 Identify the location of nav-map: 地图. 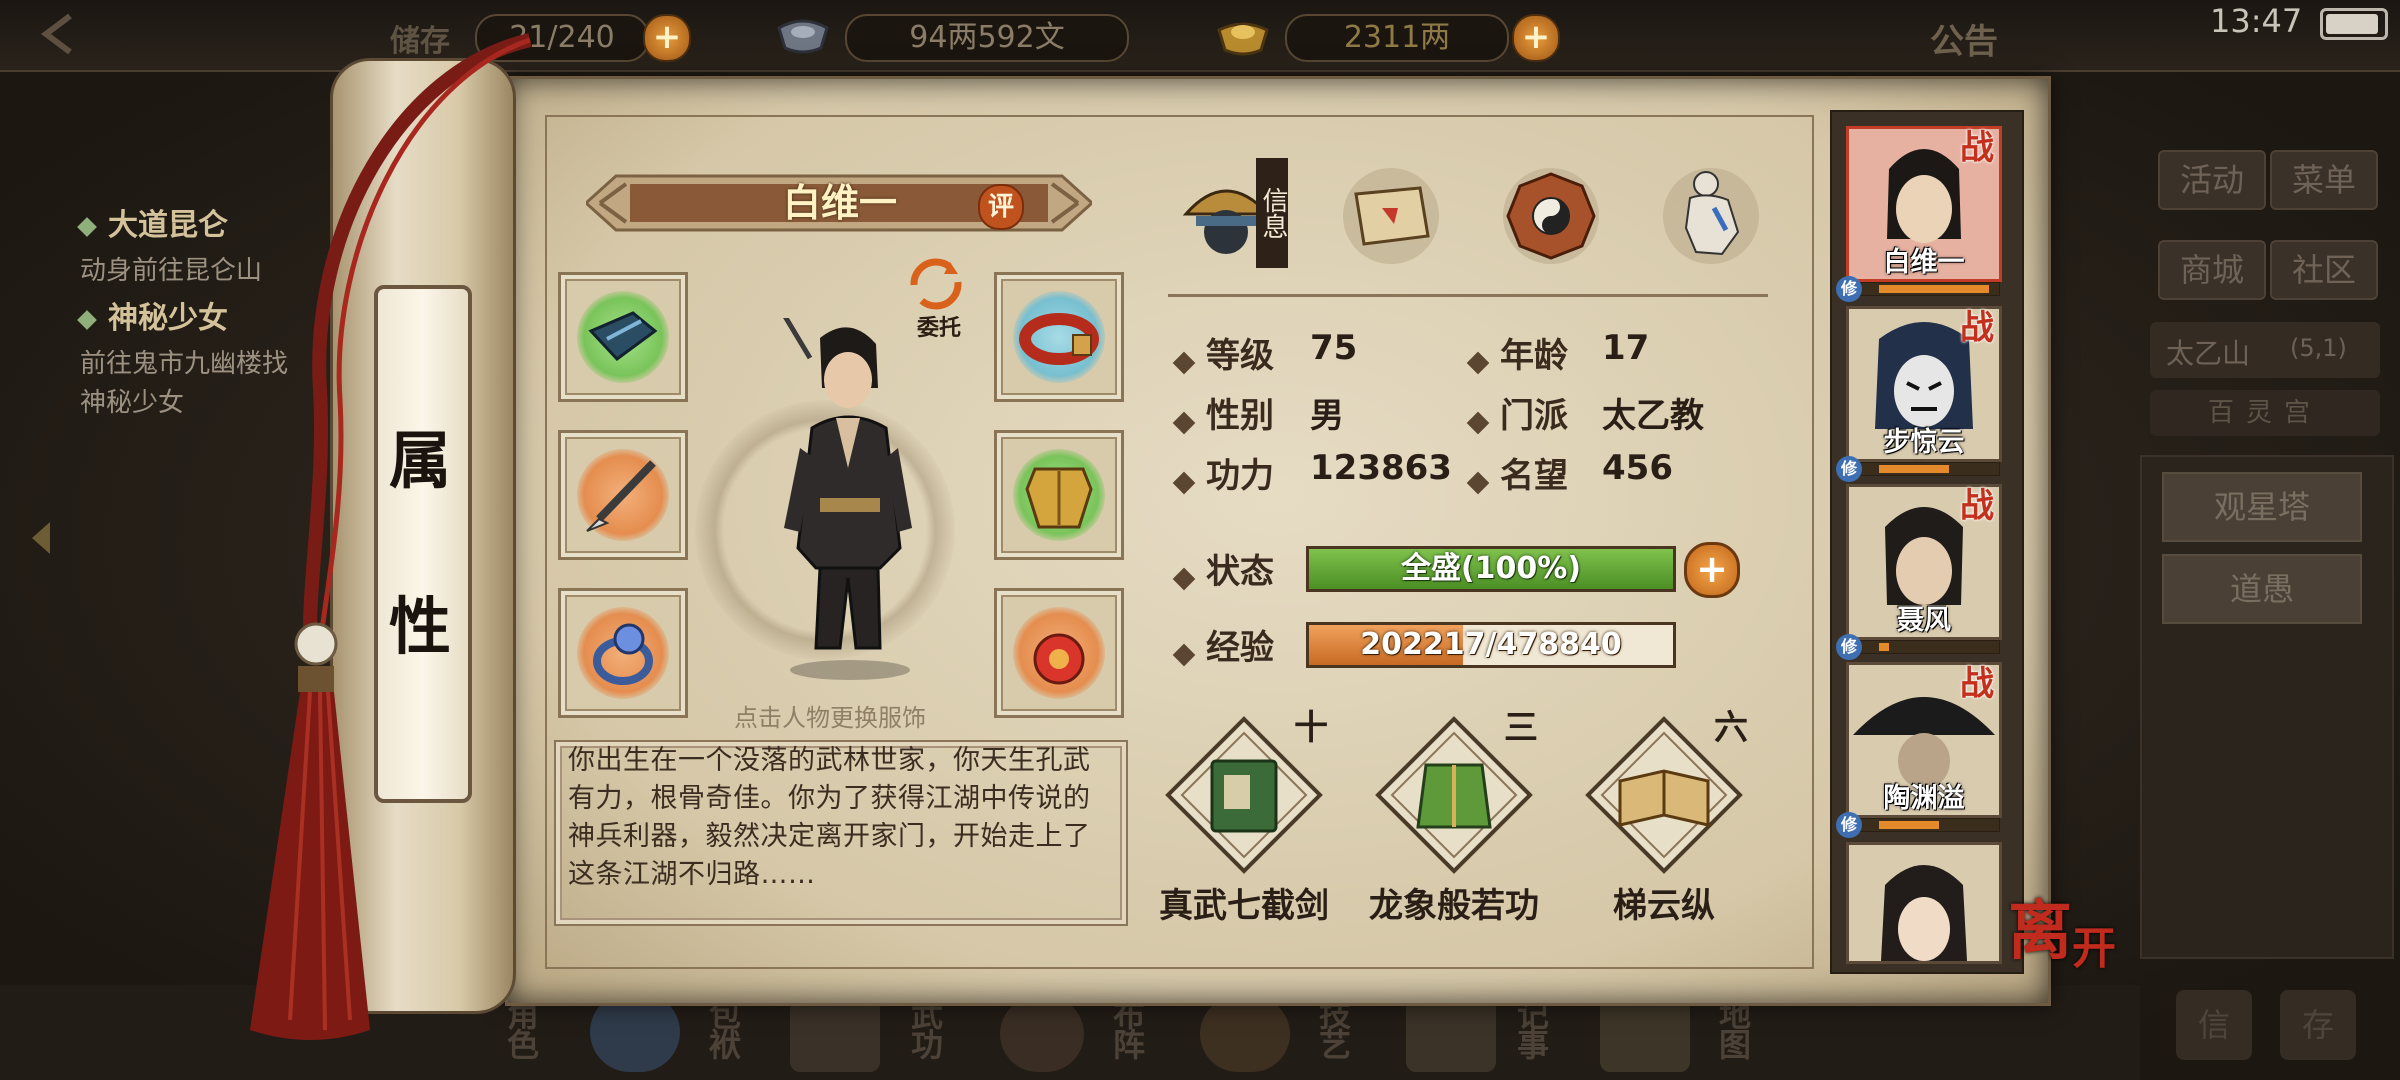
(1733, 1028).